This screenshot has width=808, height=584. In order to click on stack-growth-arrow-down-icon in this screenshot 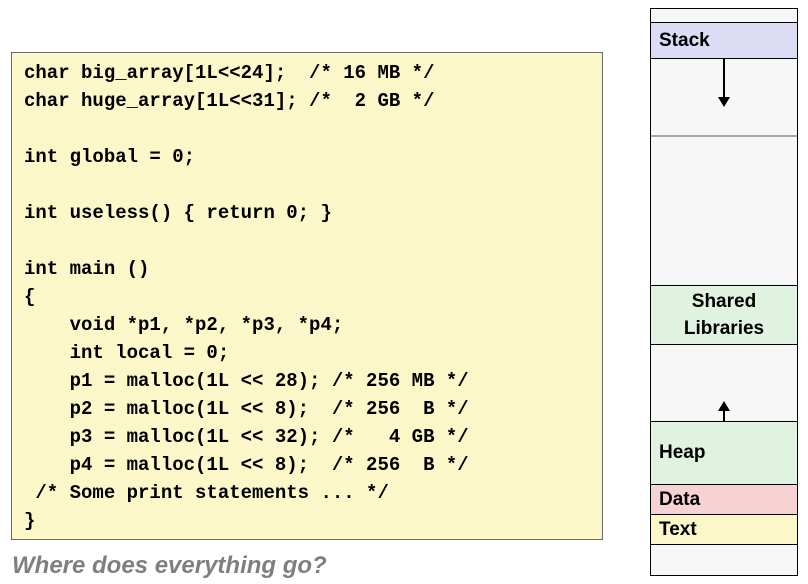, I will do `click(724, 79)`.